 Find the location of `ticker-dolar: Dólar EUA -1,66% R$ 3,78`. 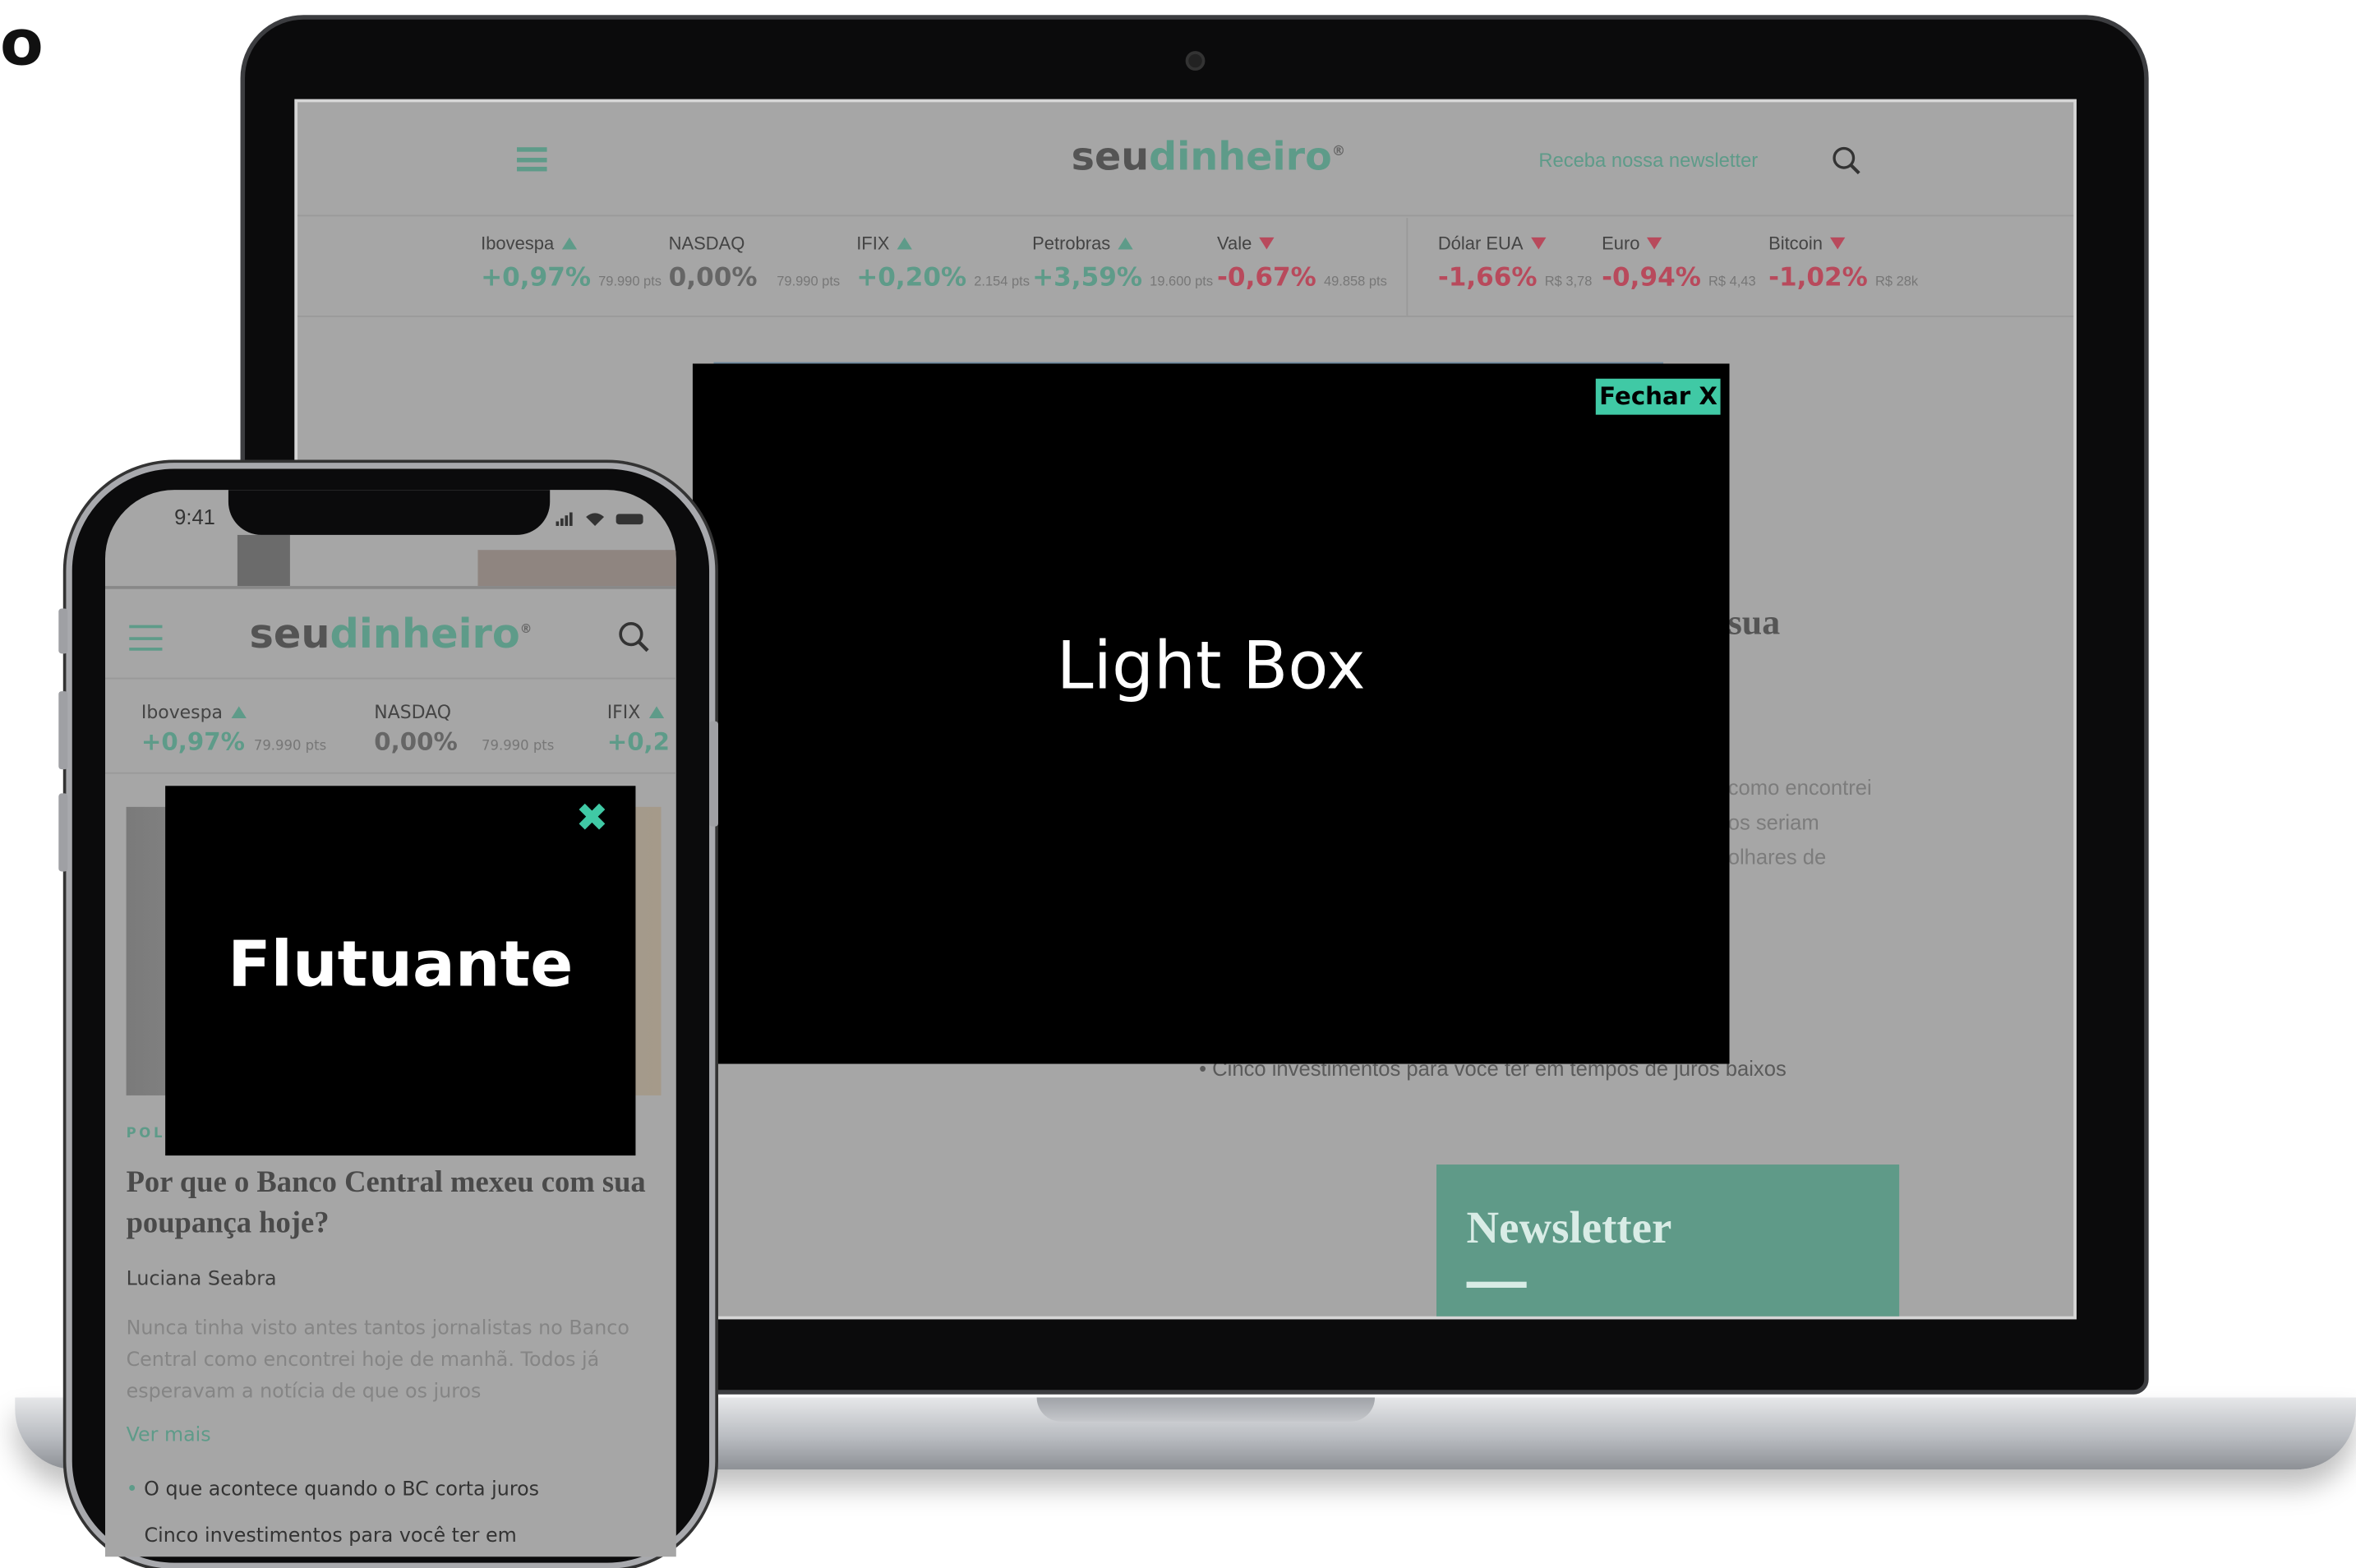

ticker-dolar: Dólar EUA -1,66% R$ 3,78 is located at coordinates (1516, 263).